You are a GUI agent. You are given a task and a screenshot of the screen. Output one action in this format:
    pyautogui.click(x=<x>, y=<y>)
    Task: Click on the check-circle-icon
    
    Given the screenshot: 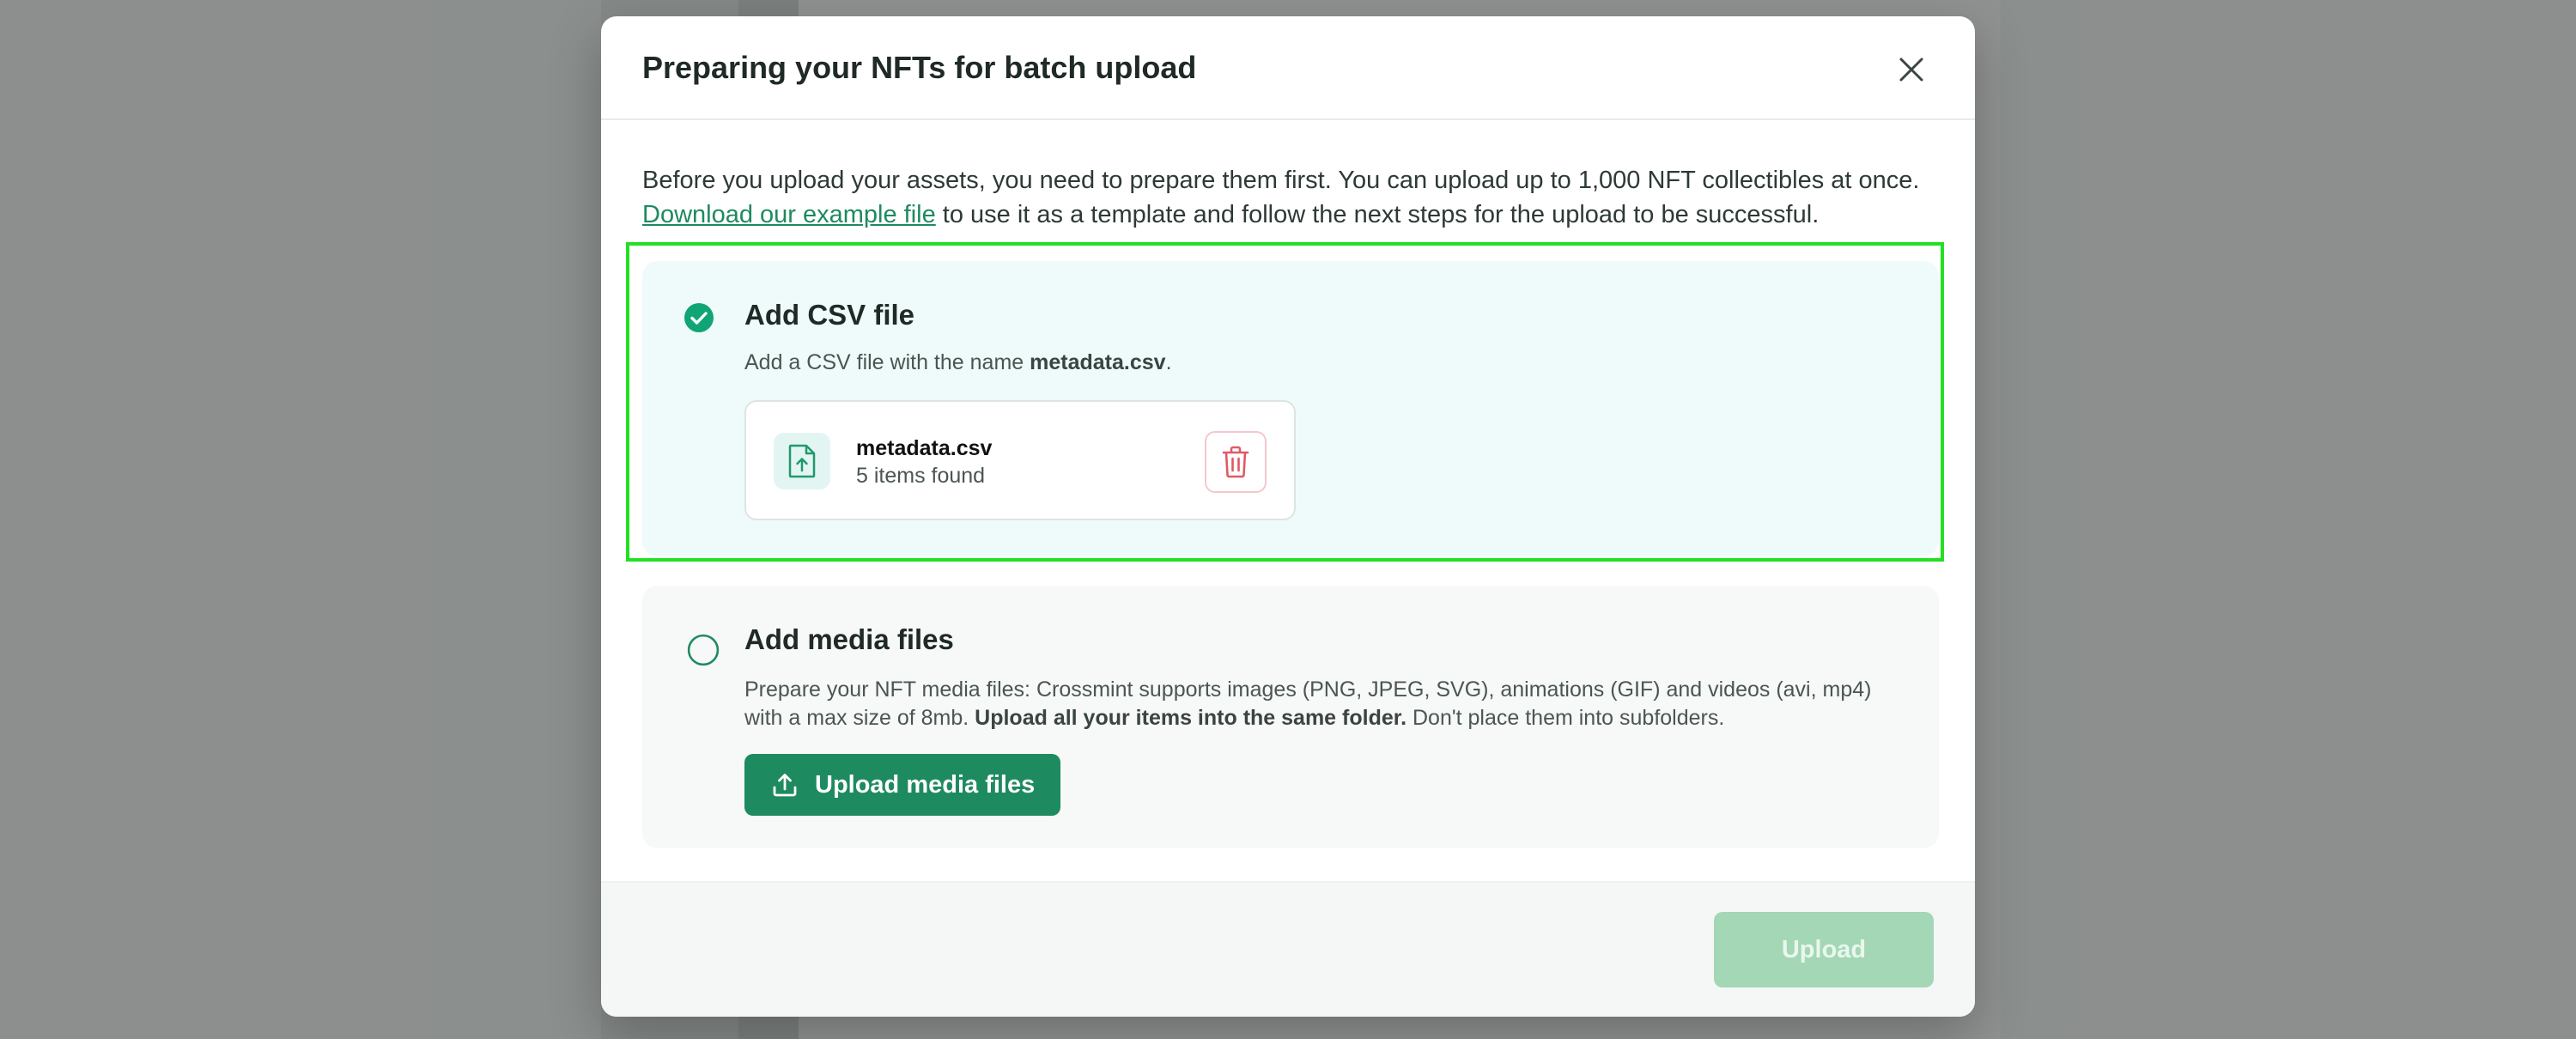 What is the action you would take?
    pyautogui.click(x=699, y=317)
    